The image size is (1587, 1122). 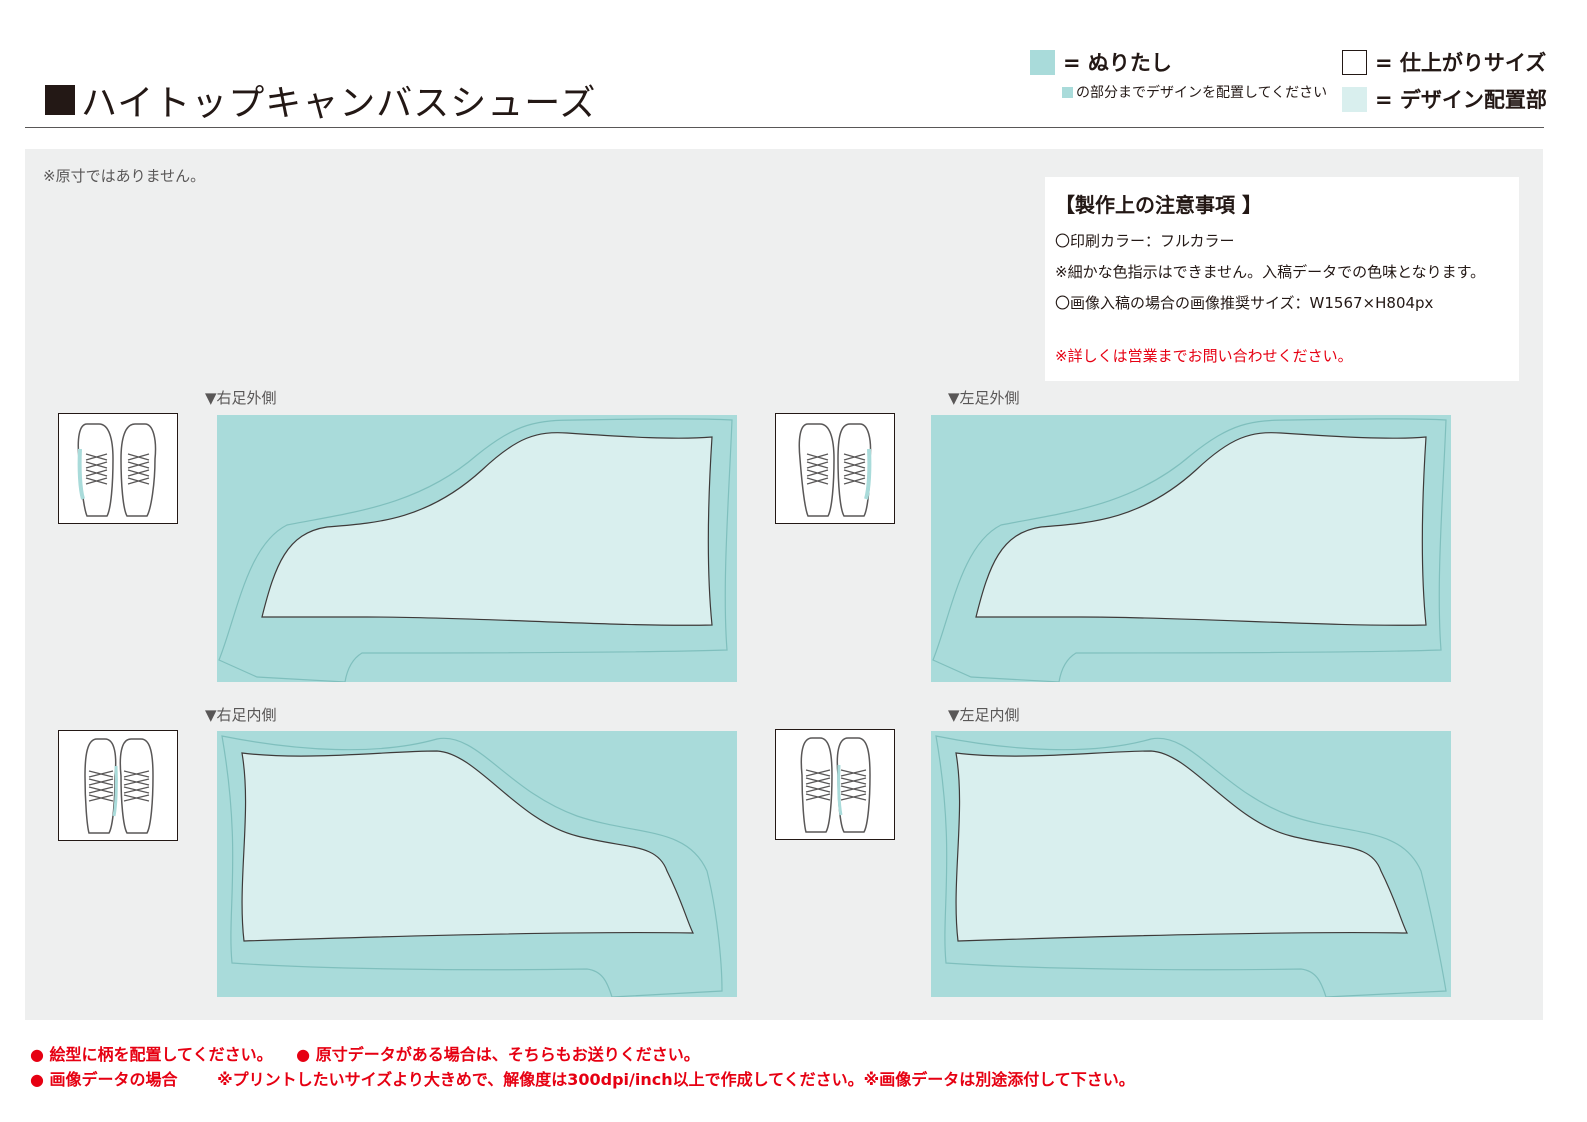 What do you see at coordinates (1244, 303) in the screenshot?
I see `notes-line-image-size: 〇画像入稿の場合の画像推奨サイズ：W1567×H804px` at bounding box center [1244, 303].